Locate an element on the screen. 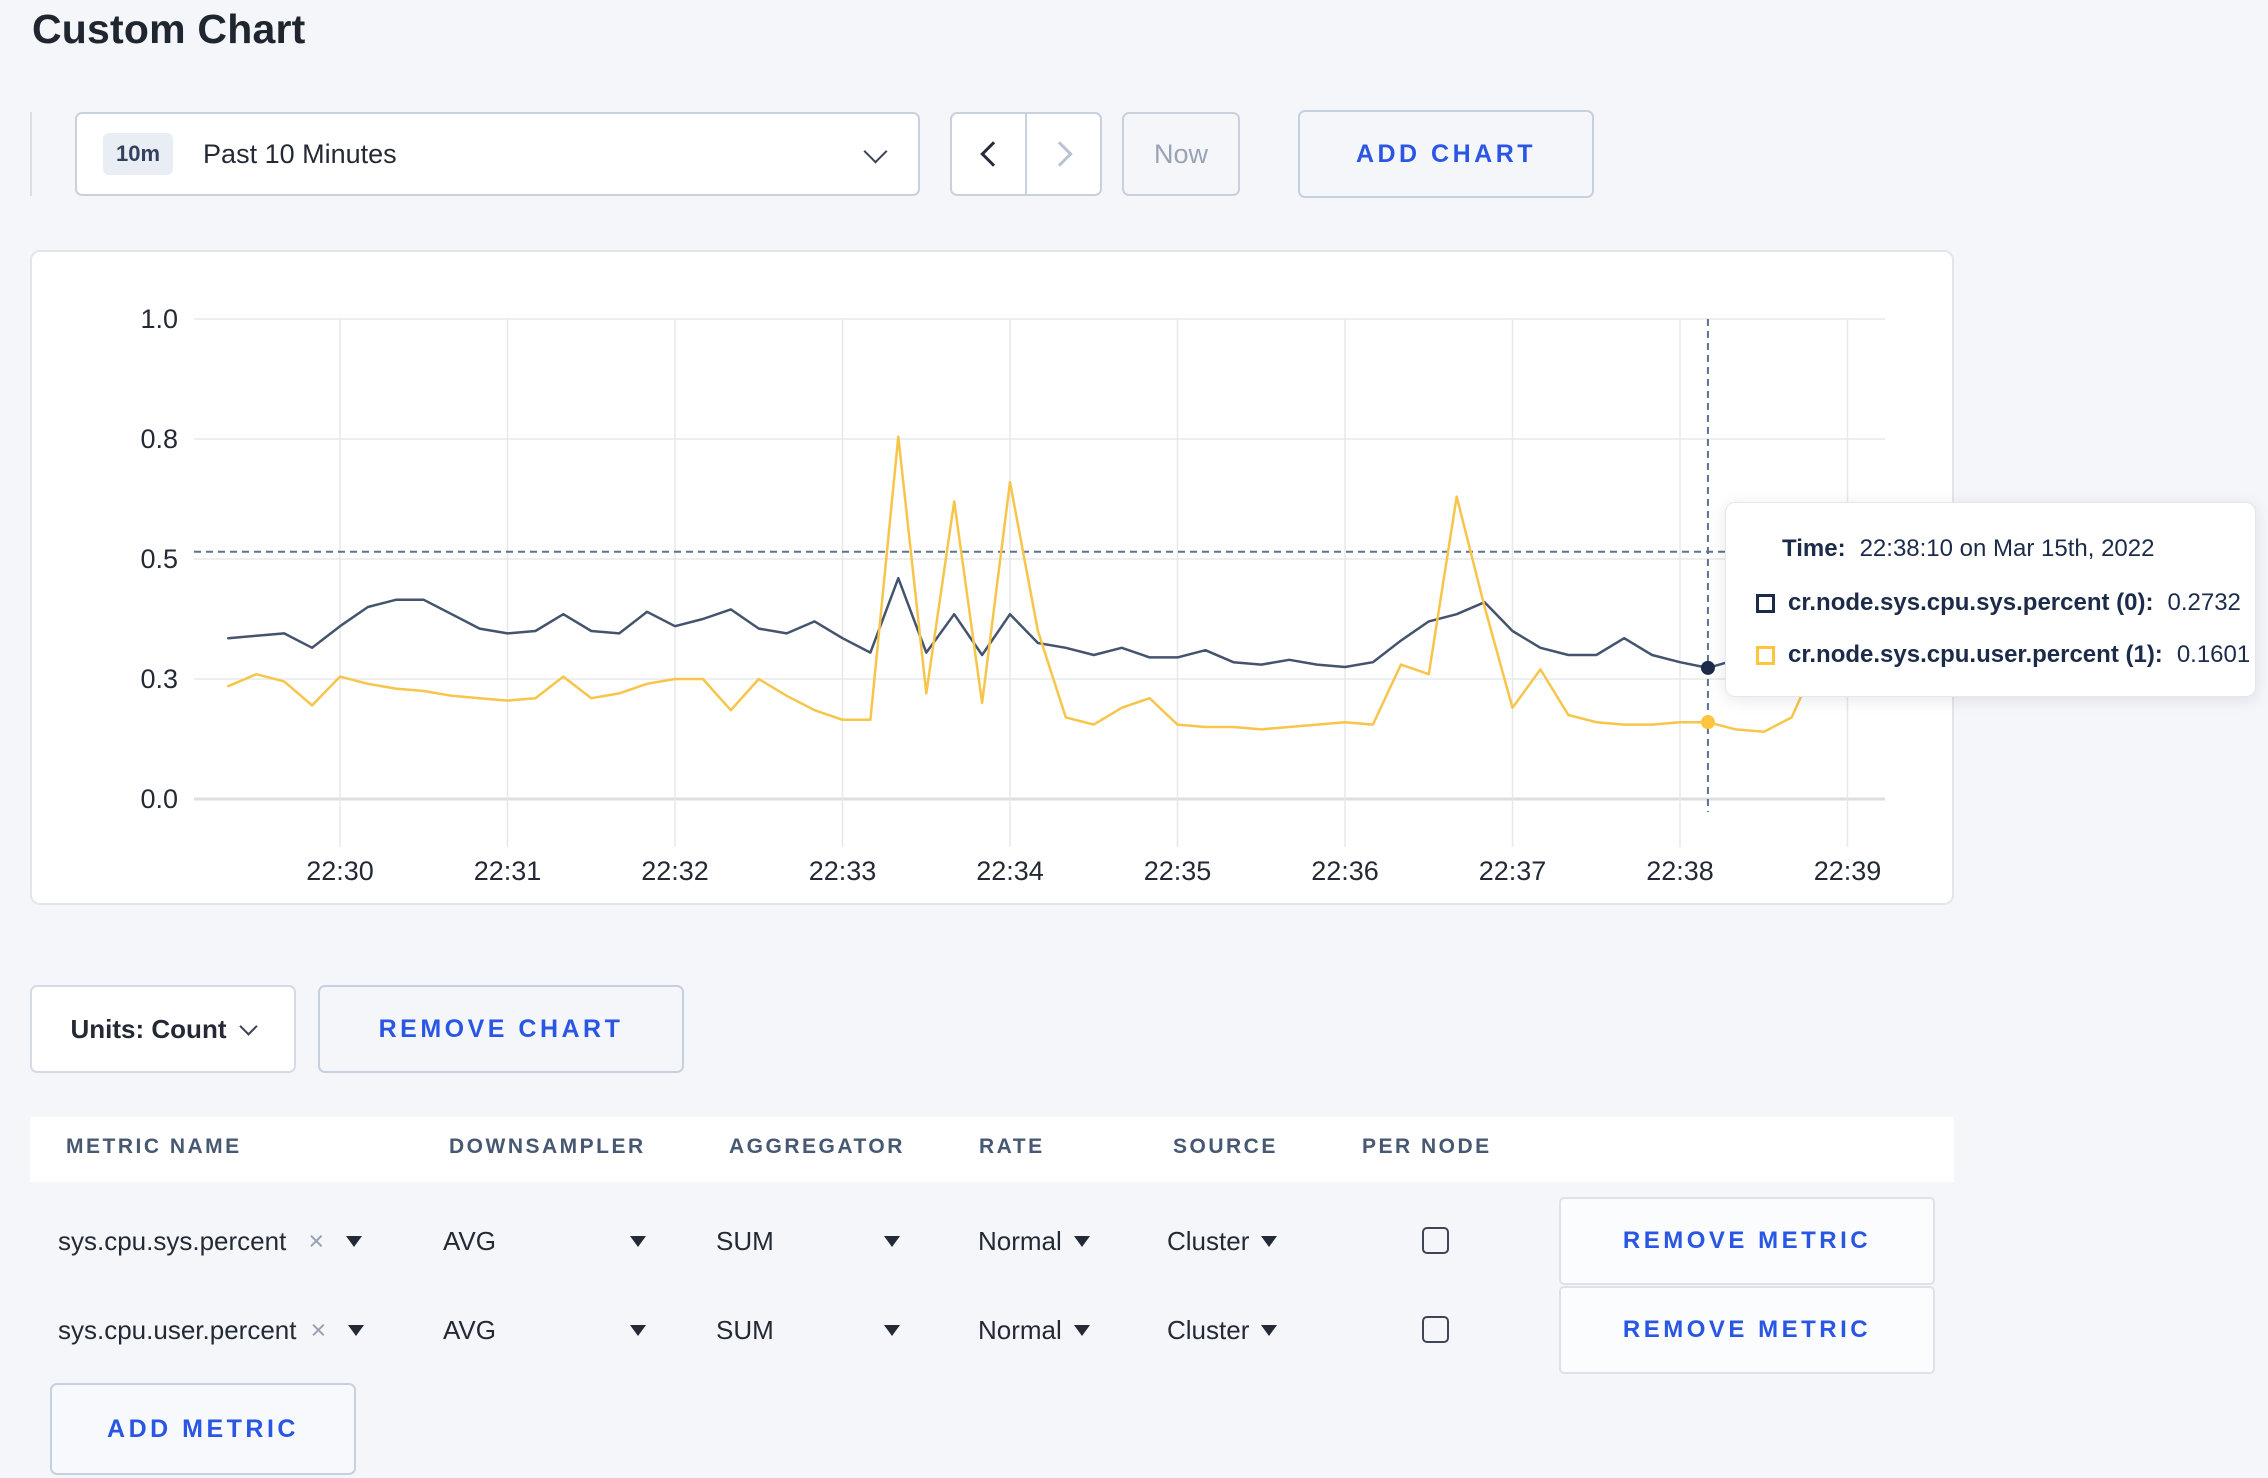 The image size is (2268, 1478). chevron-left-icon is located at coordinates (992, 154).